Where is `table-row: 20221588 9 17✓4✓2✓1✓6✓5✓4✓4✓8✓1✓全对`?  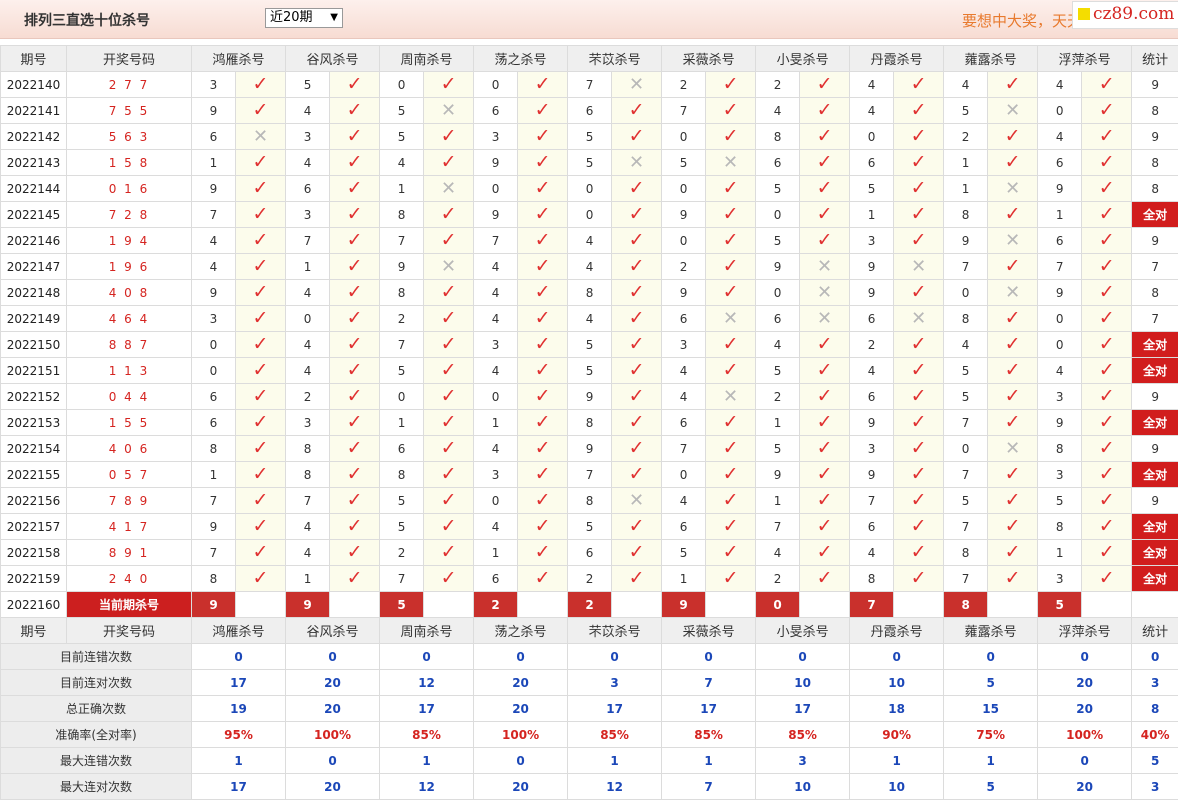 table-row: 20221588 9 17✓4✓2✓1✓6✓5✓4✓4✓8✓1✓全对 is located at coordinates (589, 553).